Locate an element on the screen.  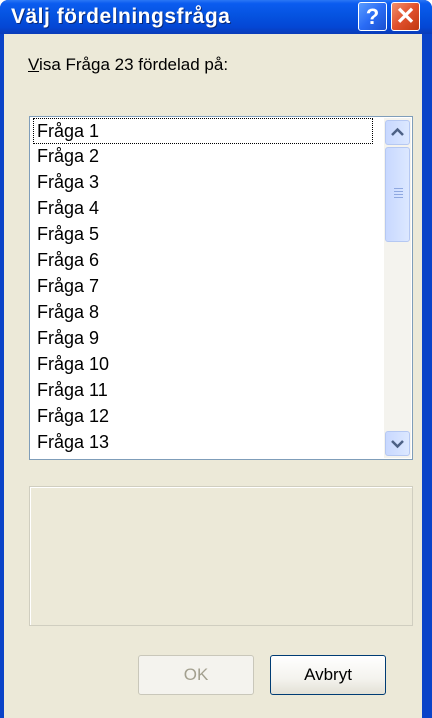
help-icon: ? is located at coordinates (372, 16).